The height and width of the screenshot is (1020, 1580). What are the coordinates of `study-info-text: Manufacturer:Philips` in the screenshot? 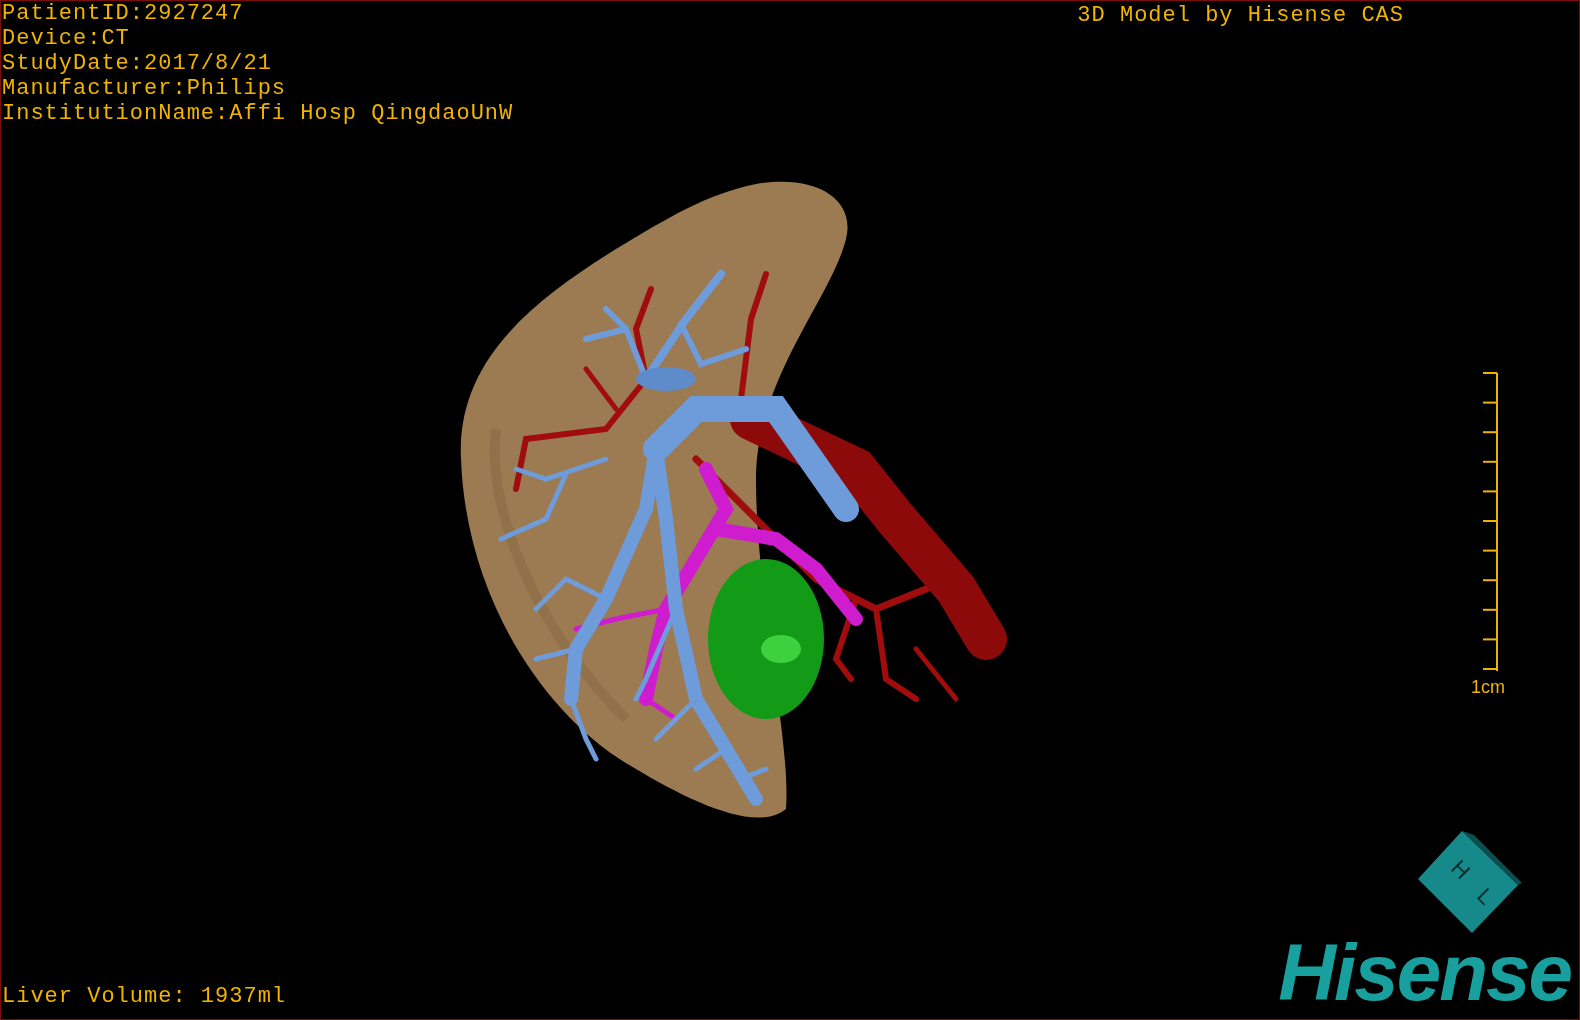 It's located at (145, 88).